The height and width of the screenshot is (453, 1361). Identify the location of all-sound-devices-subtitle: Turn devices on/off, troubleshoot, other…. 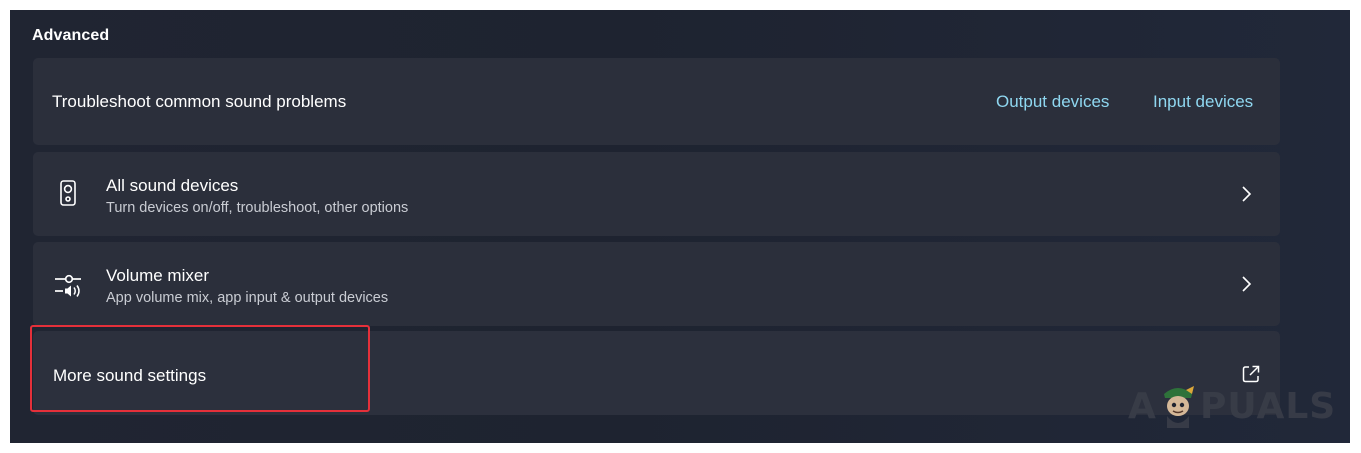
(257, 208).